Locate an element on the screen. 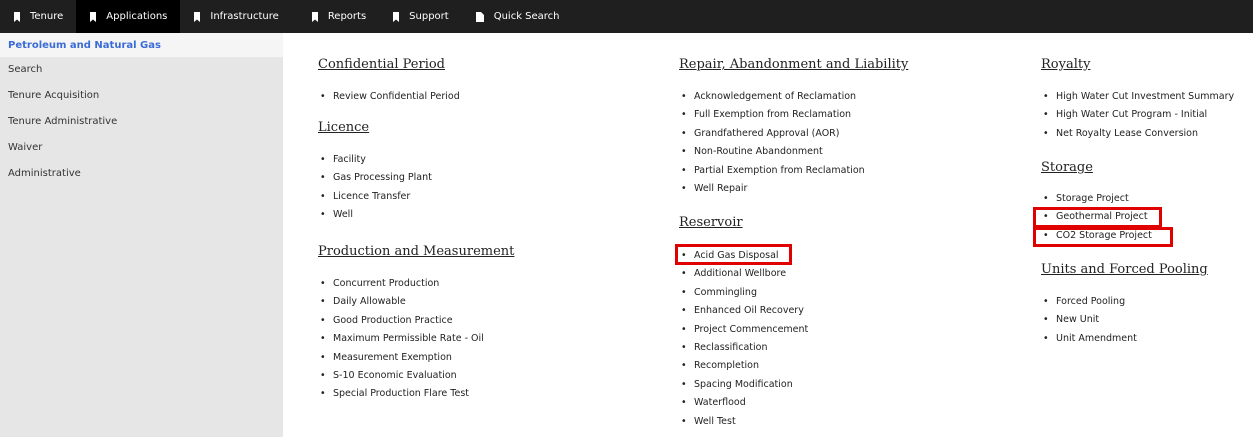 The width and height of the screenshot is (1253, 437). section-title-reservoir: Reservoir is located at coordinates (711, 222).